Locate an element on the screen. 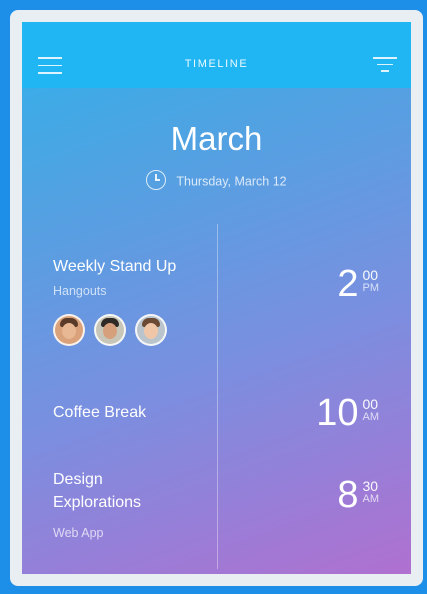  event-title: Coffee Break is located at coordinates (100, 412).